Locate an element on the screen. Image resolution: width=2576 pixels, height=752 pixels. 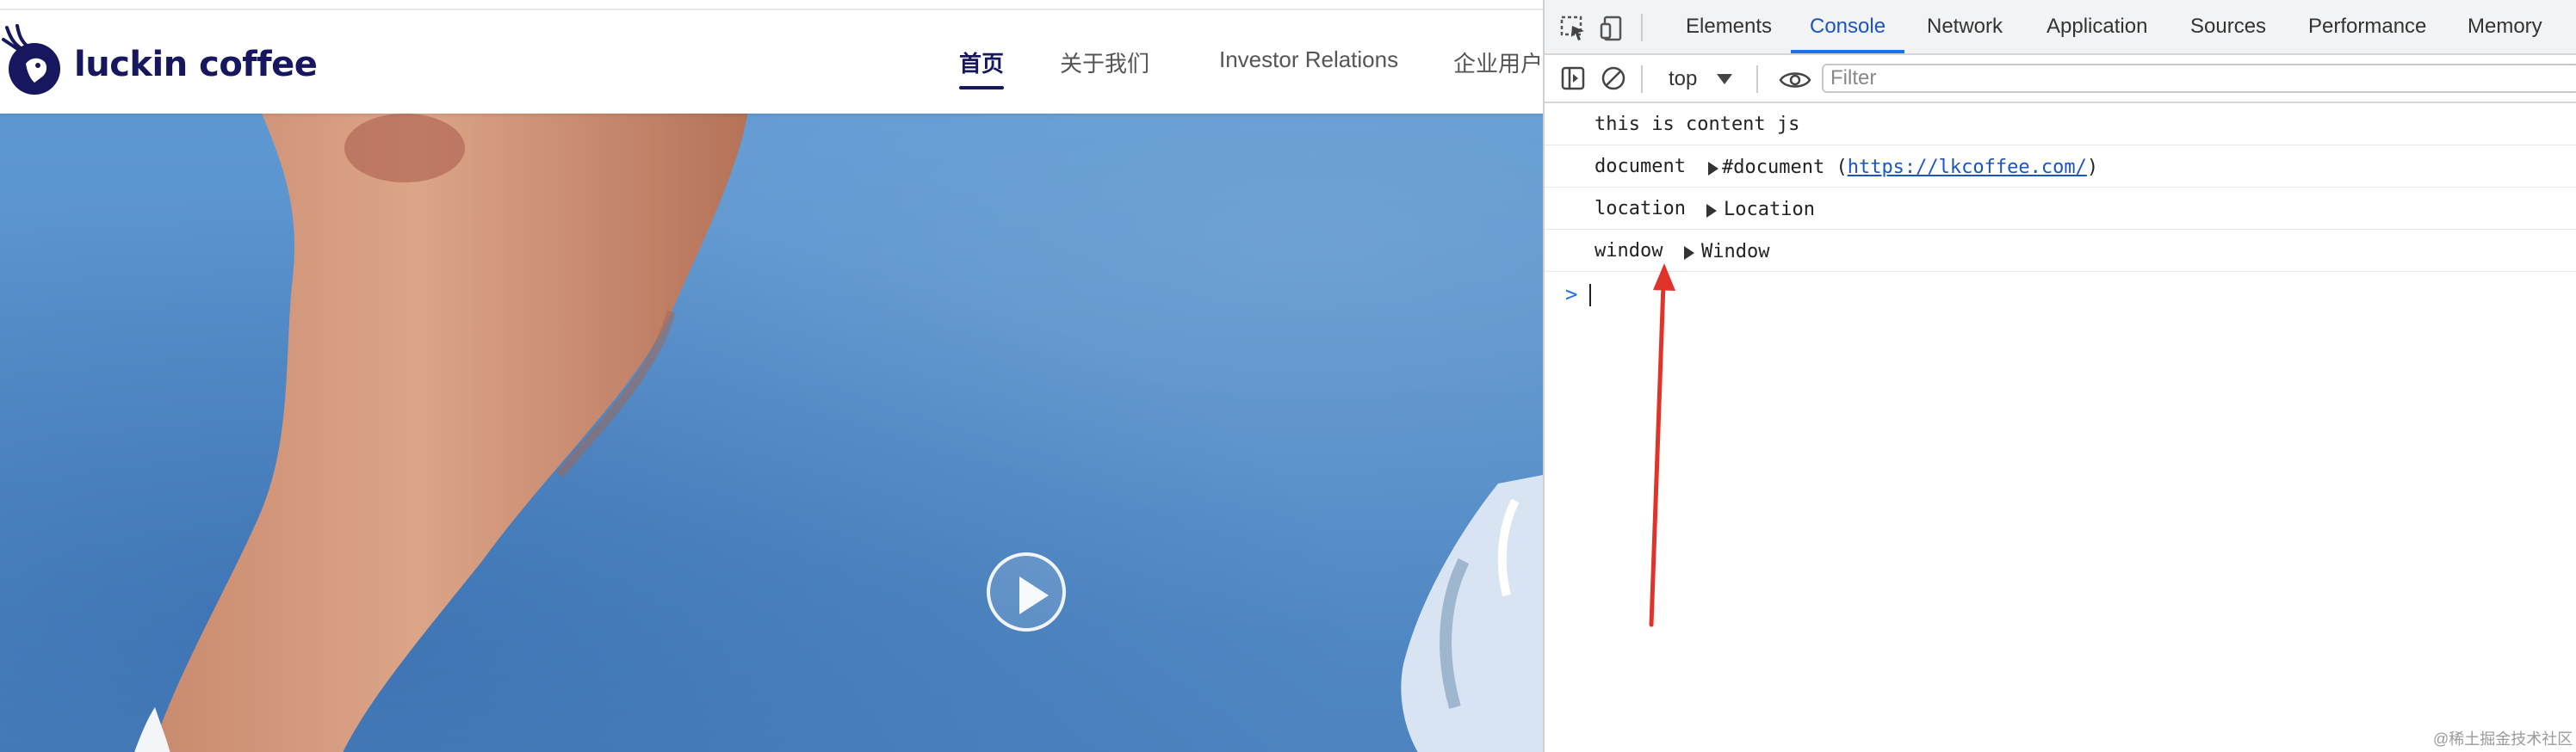
tab-console: Console is located at coordinates (1848, 26).